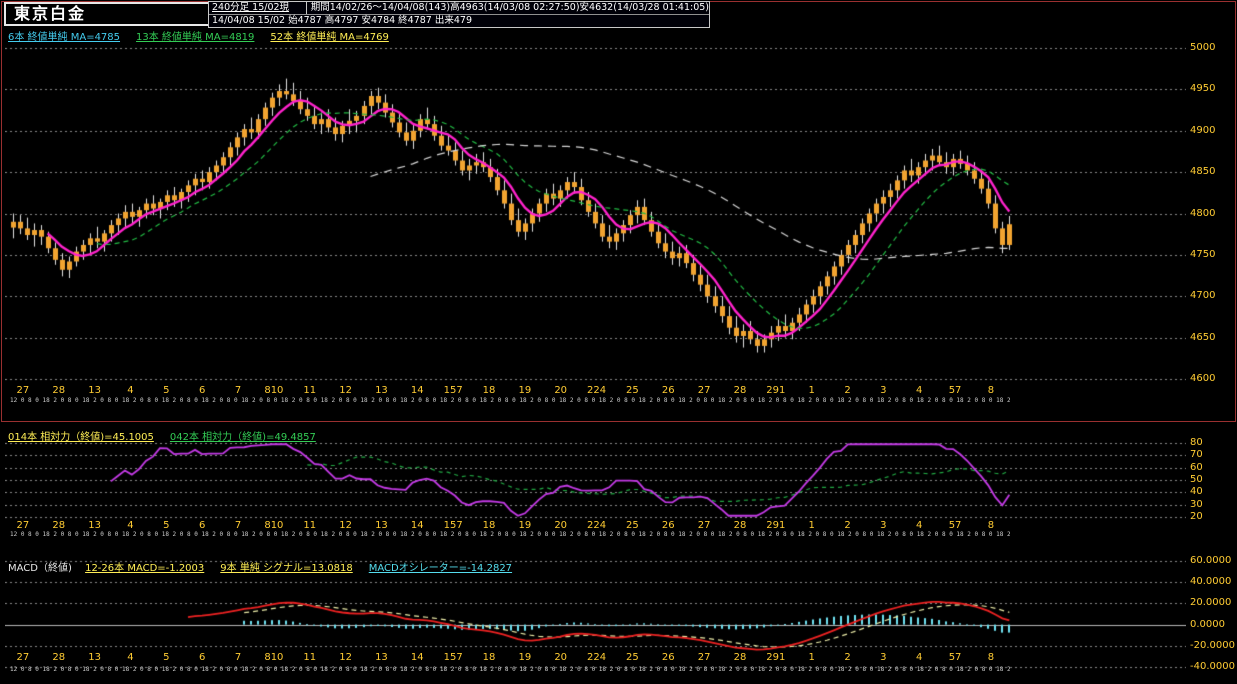 This screenshot has width=1237, height=684. Describe the element at coordinates (417, 390) in the screenshot. I see `x-axis-label: 14` at that location.